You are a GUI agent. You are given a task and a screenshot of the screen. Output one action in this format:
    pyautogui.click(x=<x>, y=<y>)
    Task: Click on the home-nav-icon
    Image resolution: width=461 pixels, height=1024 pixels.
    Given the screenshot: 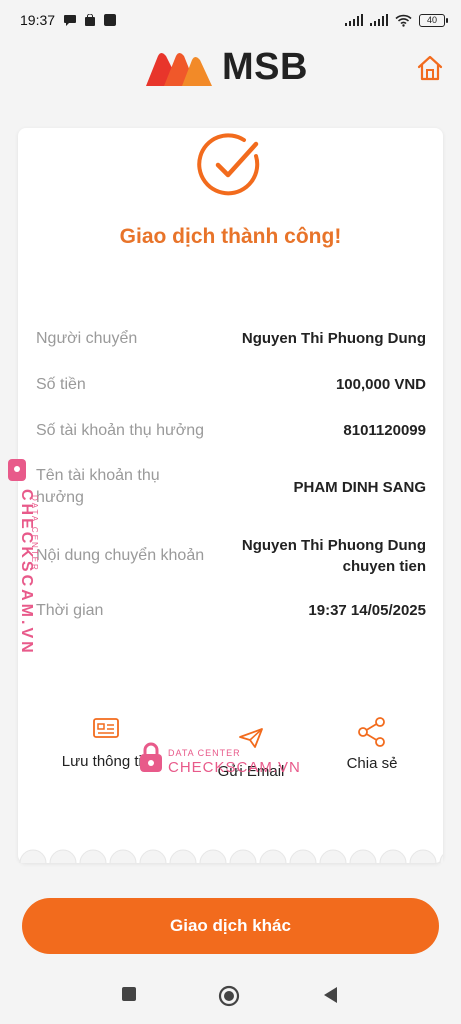 What is the action you would take?
    pyautogui.click(x=229, y=996)
    